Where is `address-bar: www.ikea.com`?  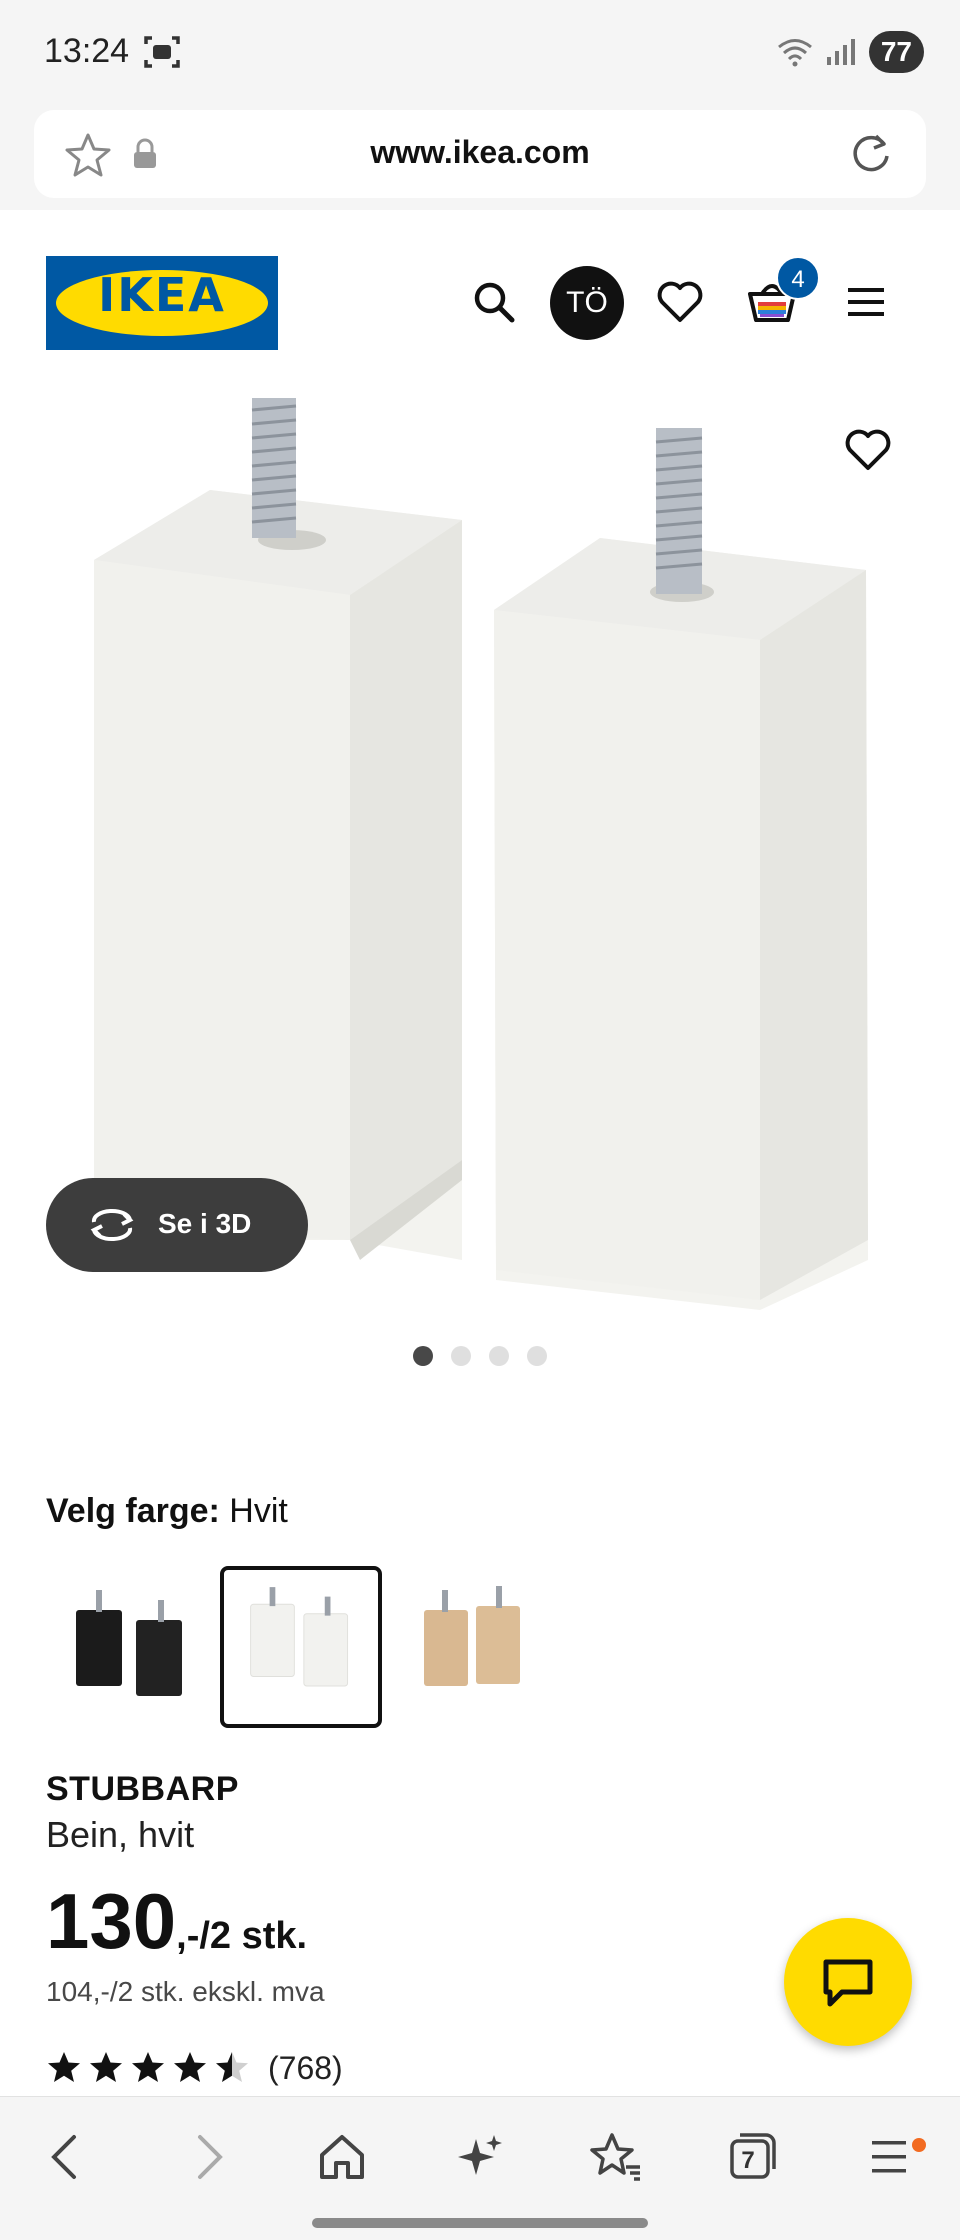
address-bar: www.ikea.com is located at coordinates (480, 154).